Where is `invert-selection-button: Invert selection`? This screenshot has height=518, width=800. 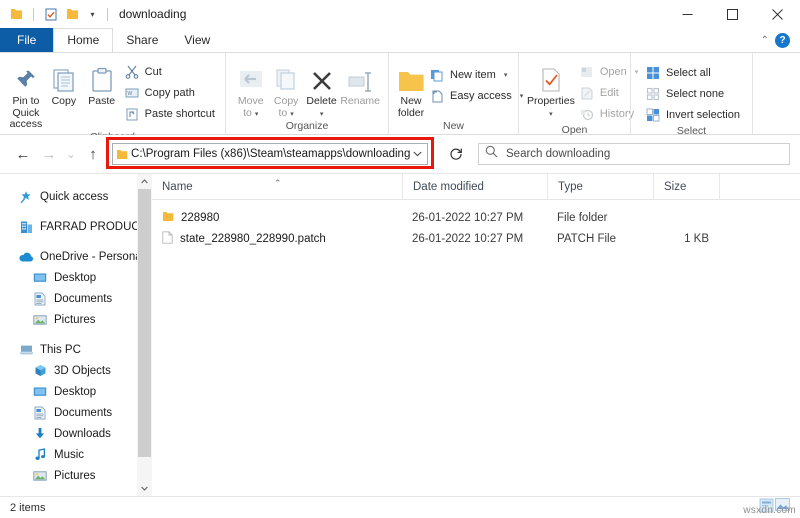
invert-selection-button: Invert selection is located at coordinates (692, 114).